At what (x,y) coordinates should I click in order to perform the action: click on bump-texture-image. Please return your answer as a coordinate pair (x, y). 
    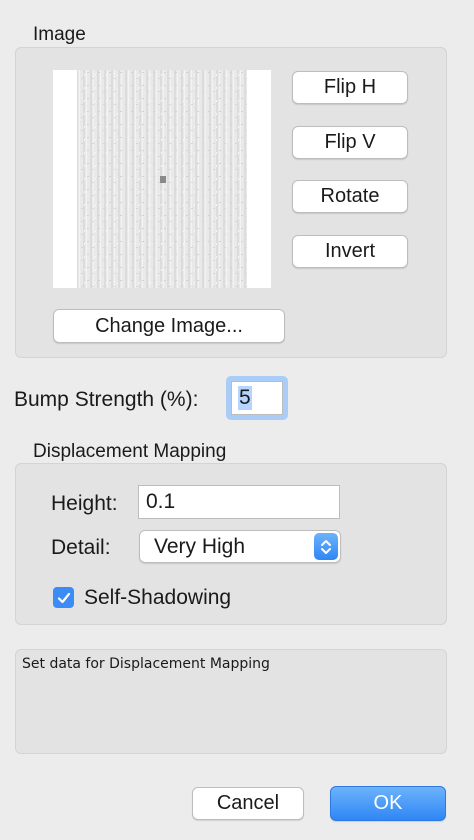
    Looking at the image, I should click on (162, 179).